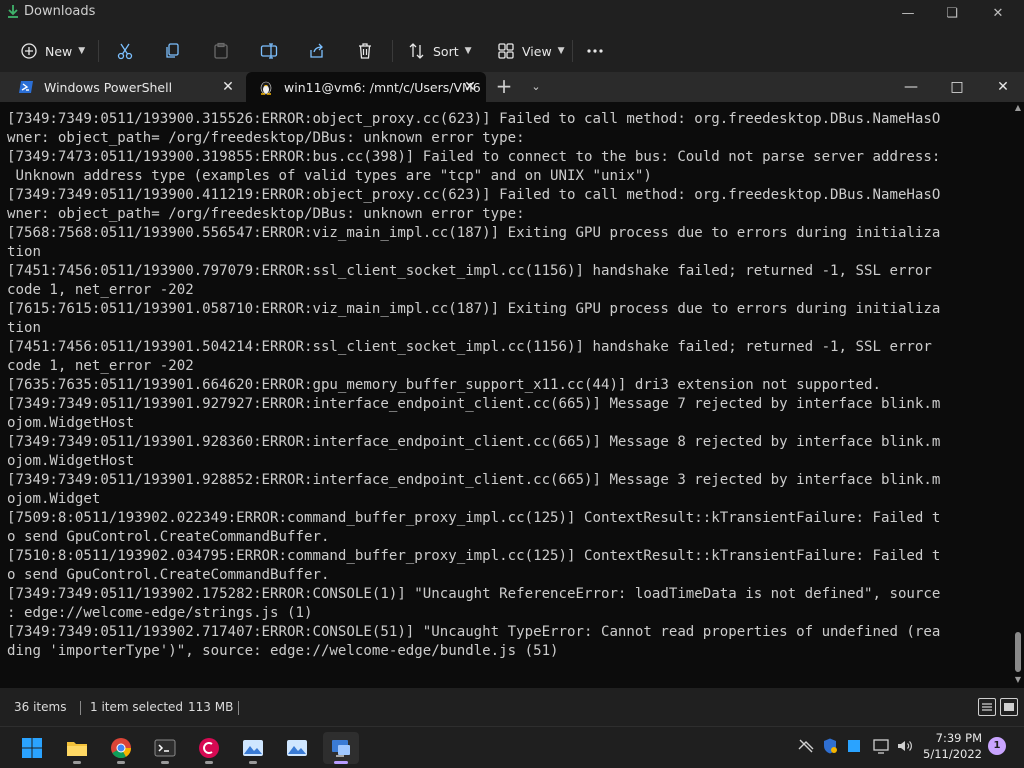 The width and height of the screenshot is (1024, 768). I want to click on clipboard-icon, so click(221, 50).